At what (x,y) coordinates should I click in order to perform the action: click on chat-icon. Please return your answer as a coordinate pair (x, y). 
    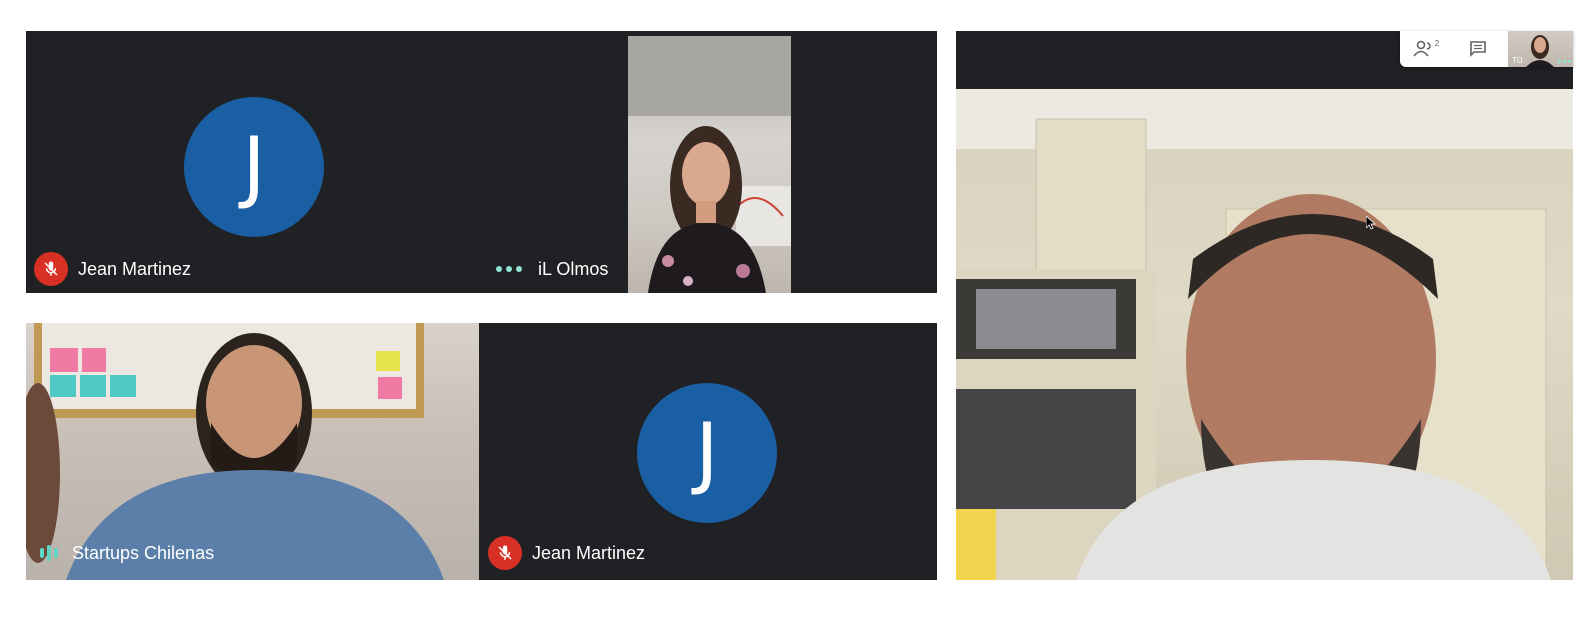
    Looking at the image, I should click on (1478, 49).